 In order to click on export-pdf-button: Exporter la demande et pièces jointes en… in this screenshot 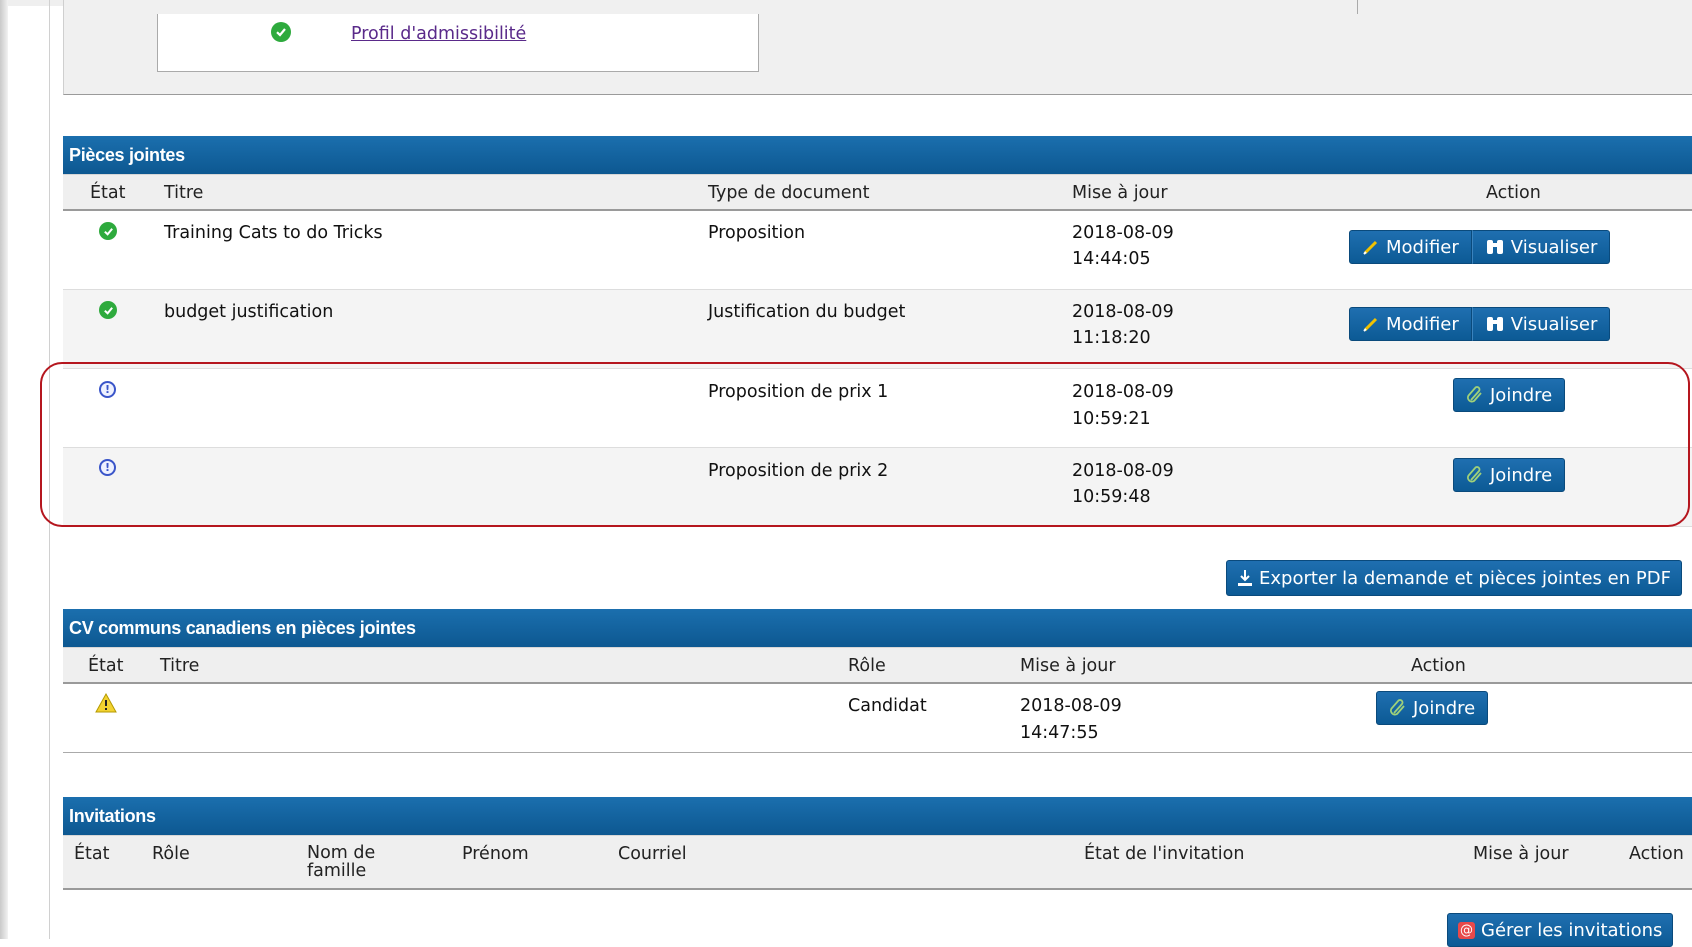, I will do `click(1454, 578)`.